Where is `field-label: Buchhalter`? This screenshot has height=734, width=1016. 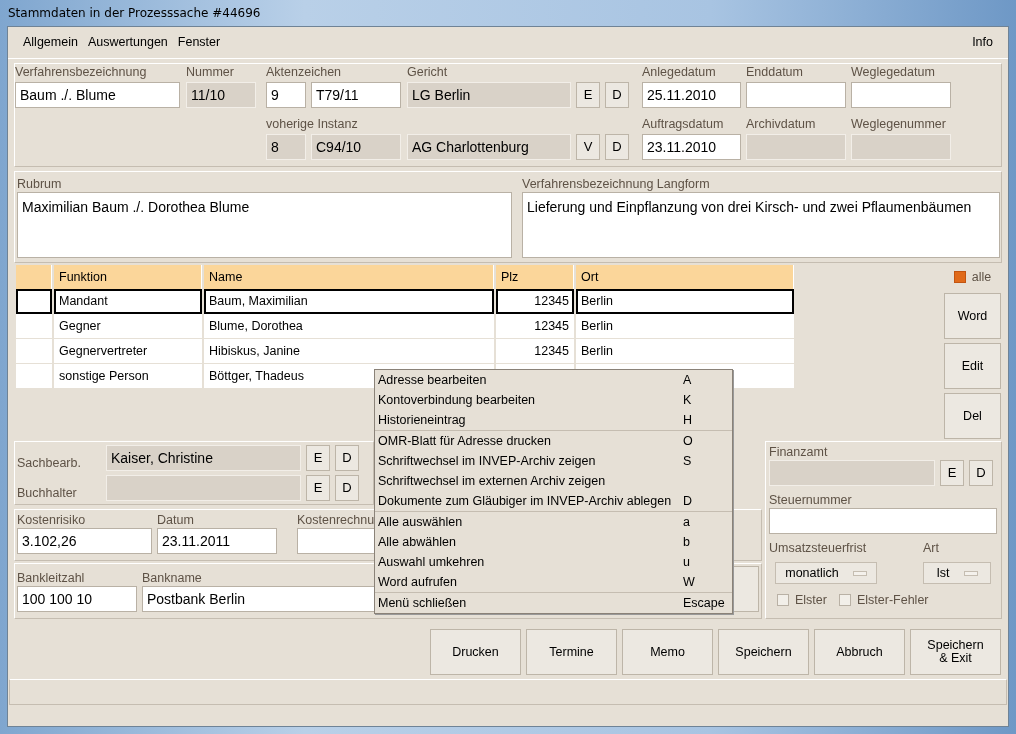
field-label: Buchhalter is located at coordinates (47, 493).